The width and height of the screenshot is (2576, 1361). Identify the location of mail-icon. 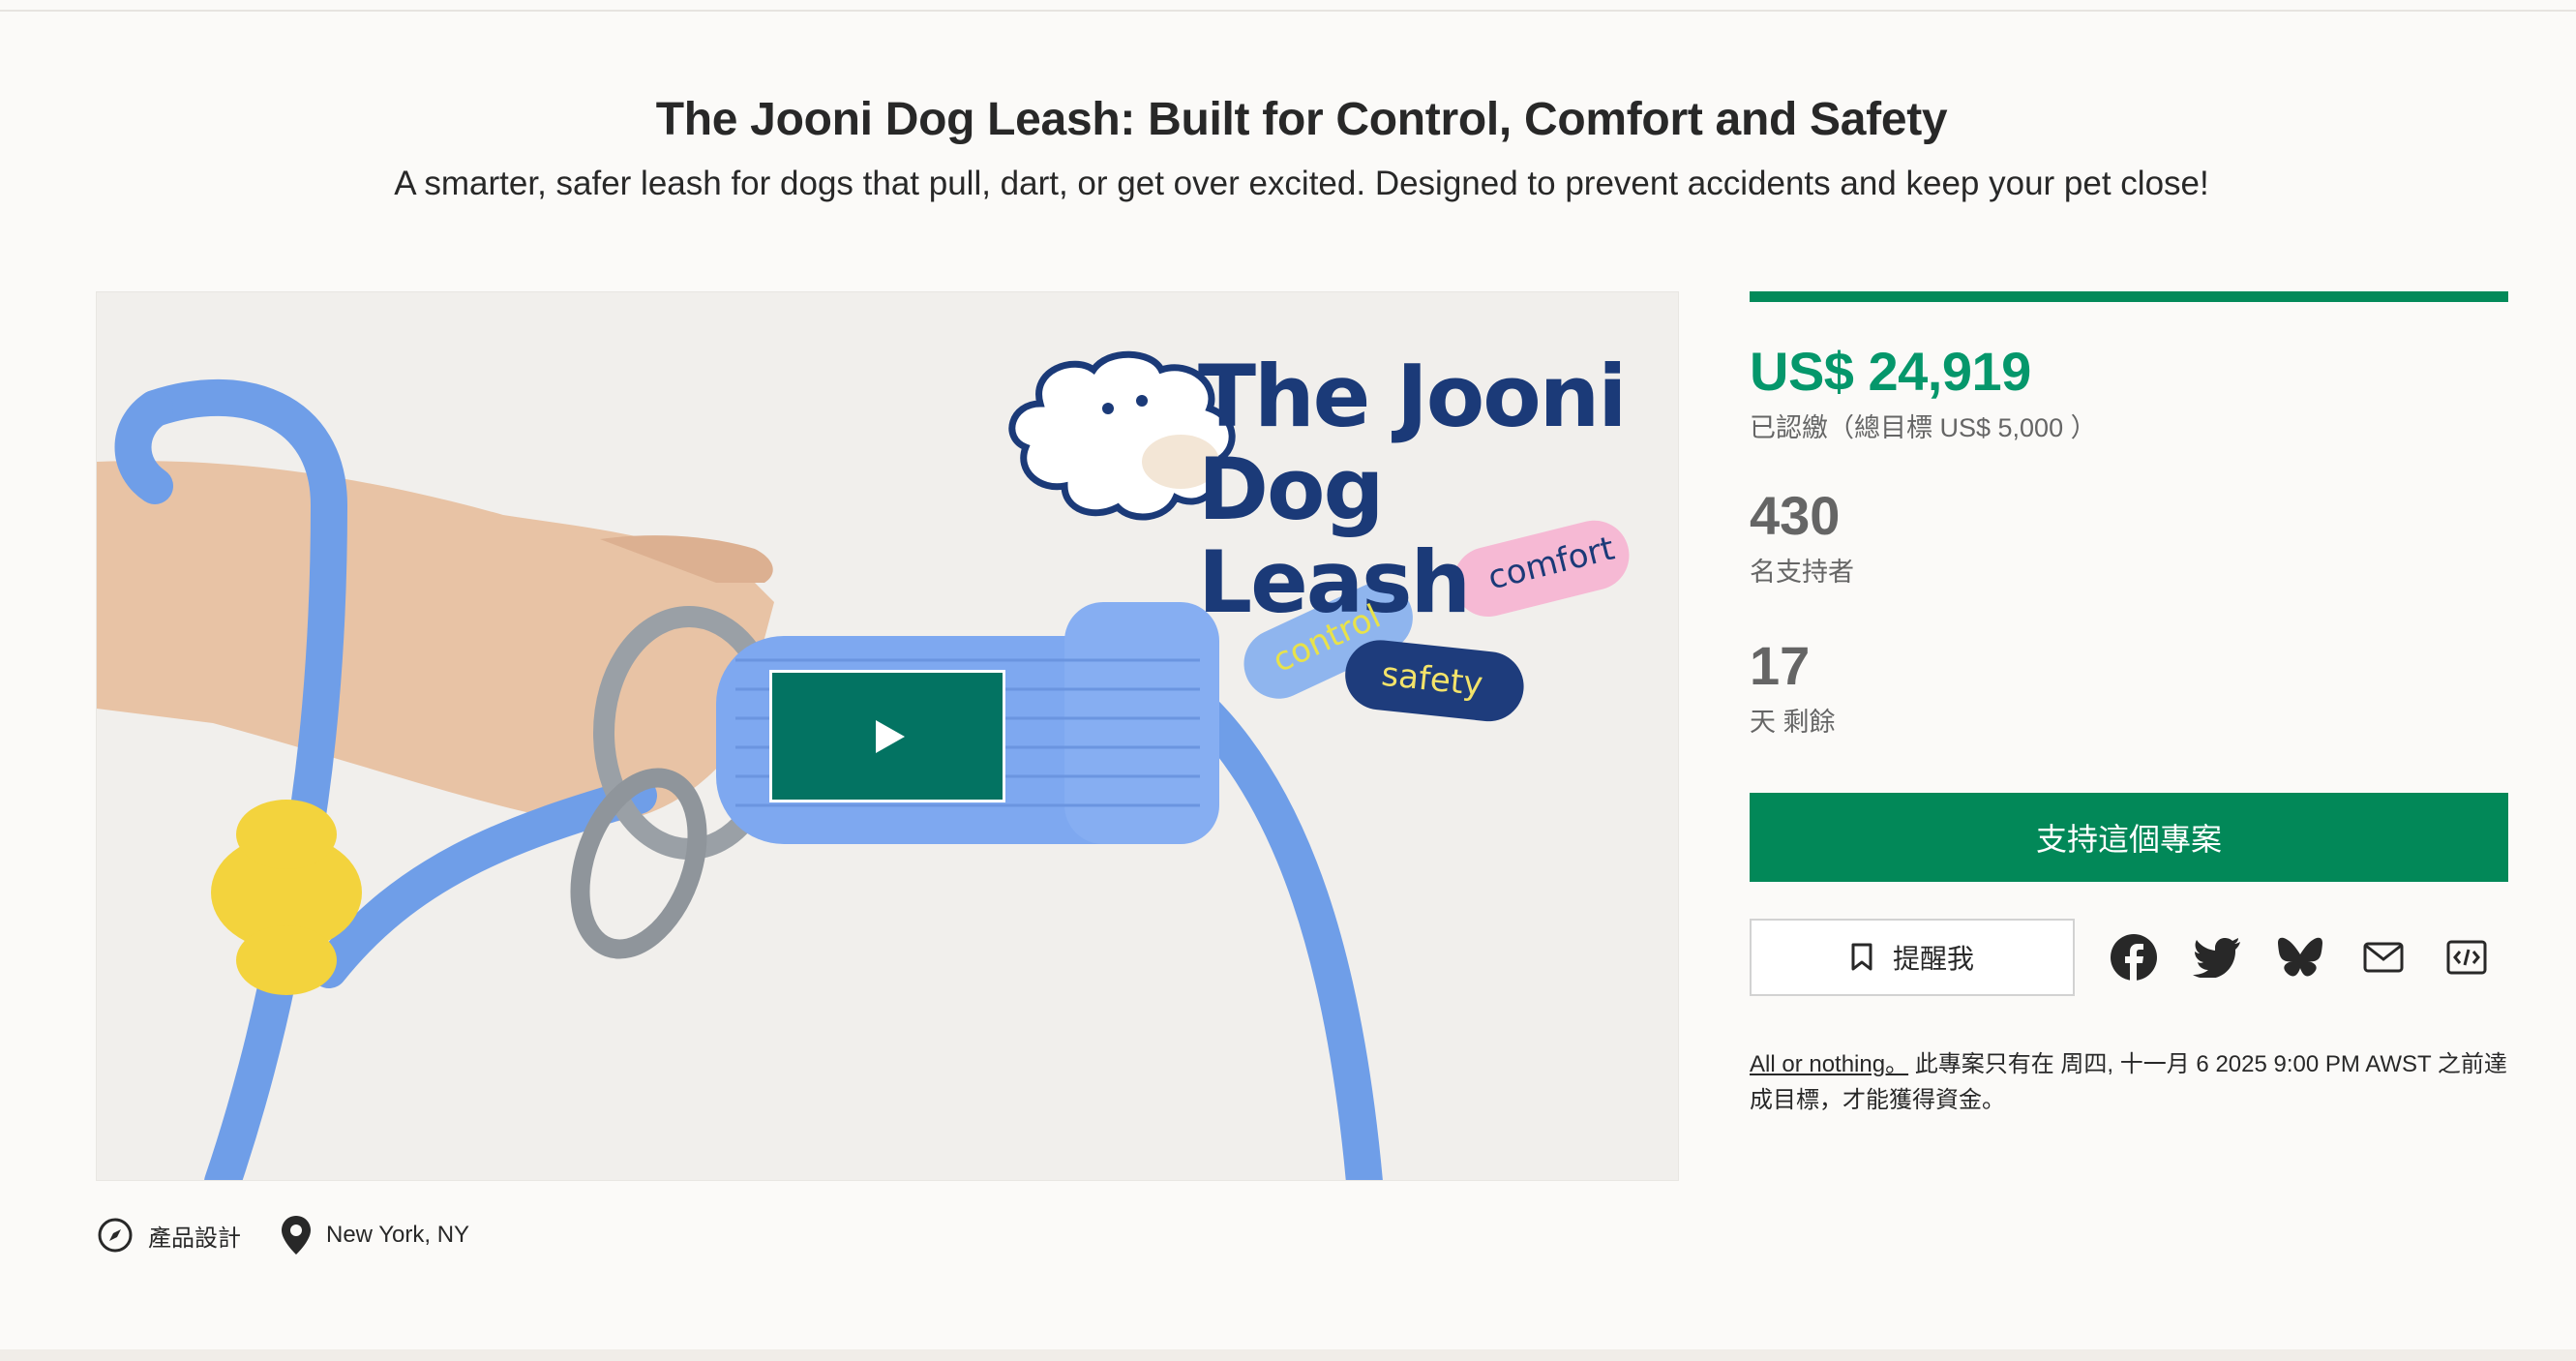
(2383, 957).